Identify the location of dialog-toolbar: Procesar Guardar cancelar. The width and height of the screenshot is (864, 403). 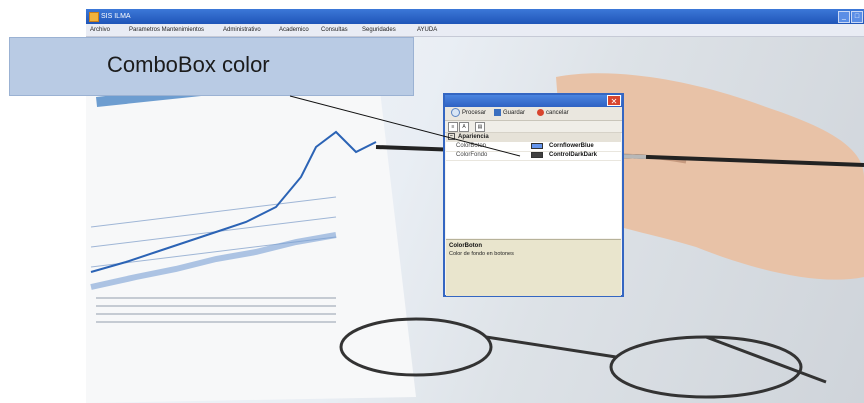
(533, 114).